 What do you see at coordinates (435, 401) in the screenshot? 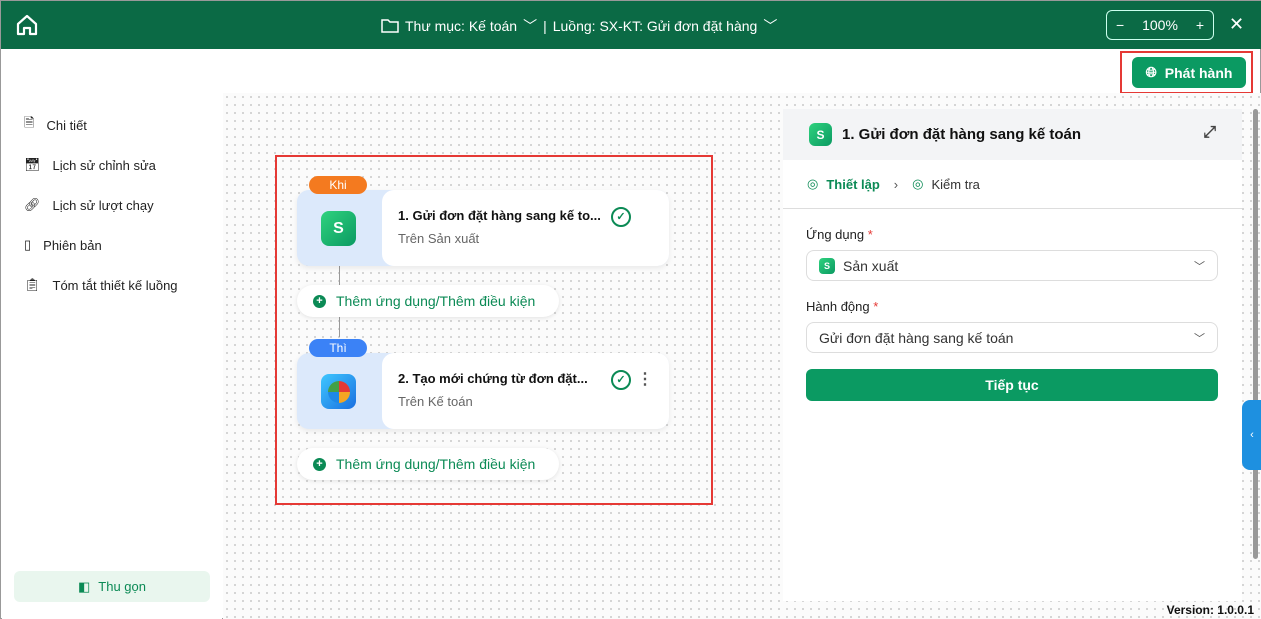
I see `step-subtitle: Trên Kế toán` at bounding box center [435, 401].